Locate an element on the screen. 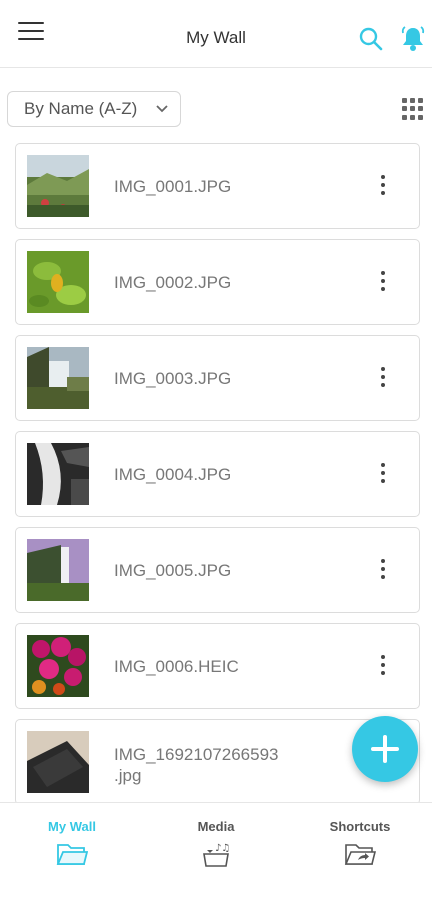 The image size is (432, 900). nav-item-my-wall: My Wall is located at coordinates (72, 851).